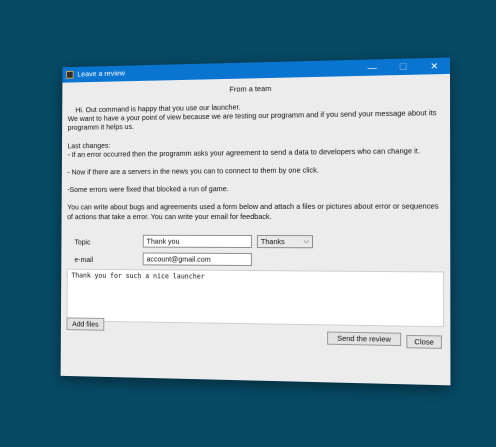 Image resolution: width=496 pixels, height=447 pixels. Describe the element at coordinates (306, 242) in the screenshot. I see `chevron-down-icon: ⌵` at that location.